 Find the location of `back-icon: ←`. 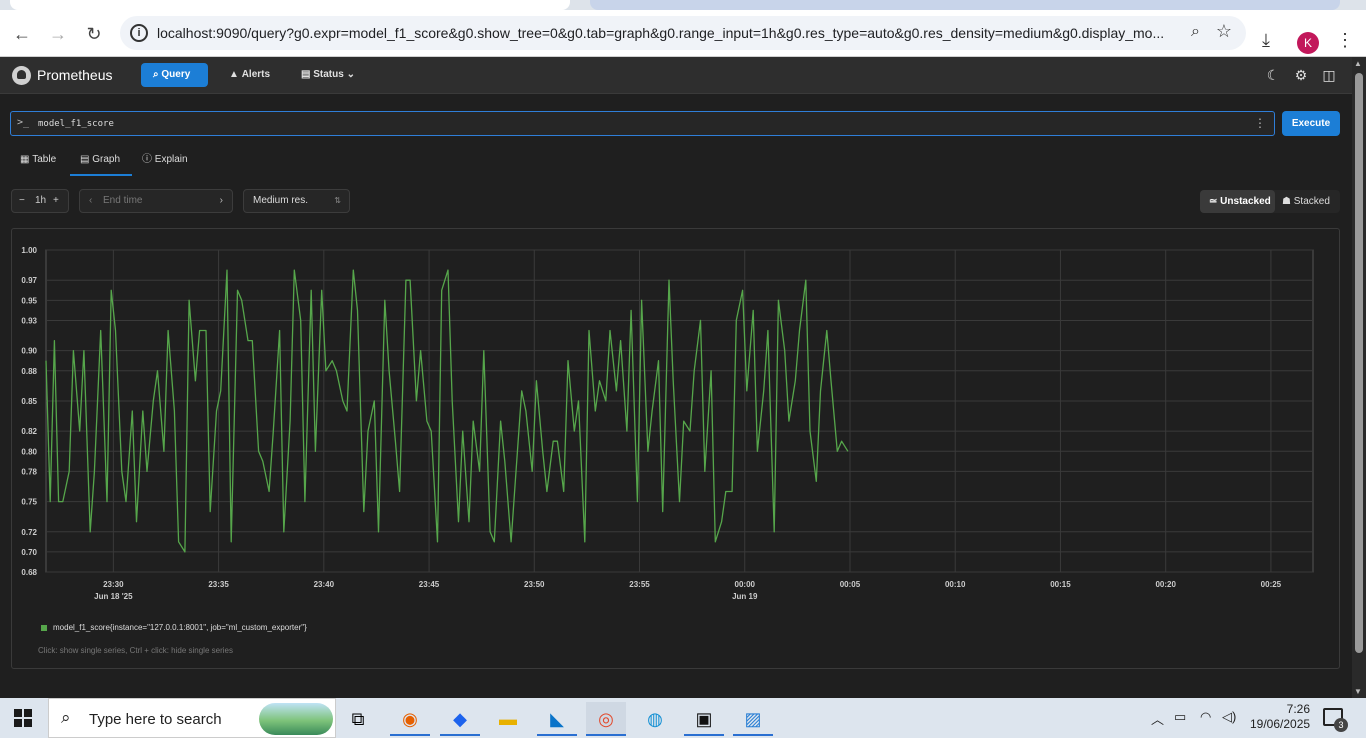

back-icon: ← is located at coordinates (22, 34).